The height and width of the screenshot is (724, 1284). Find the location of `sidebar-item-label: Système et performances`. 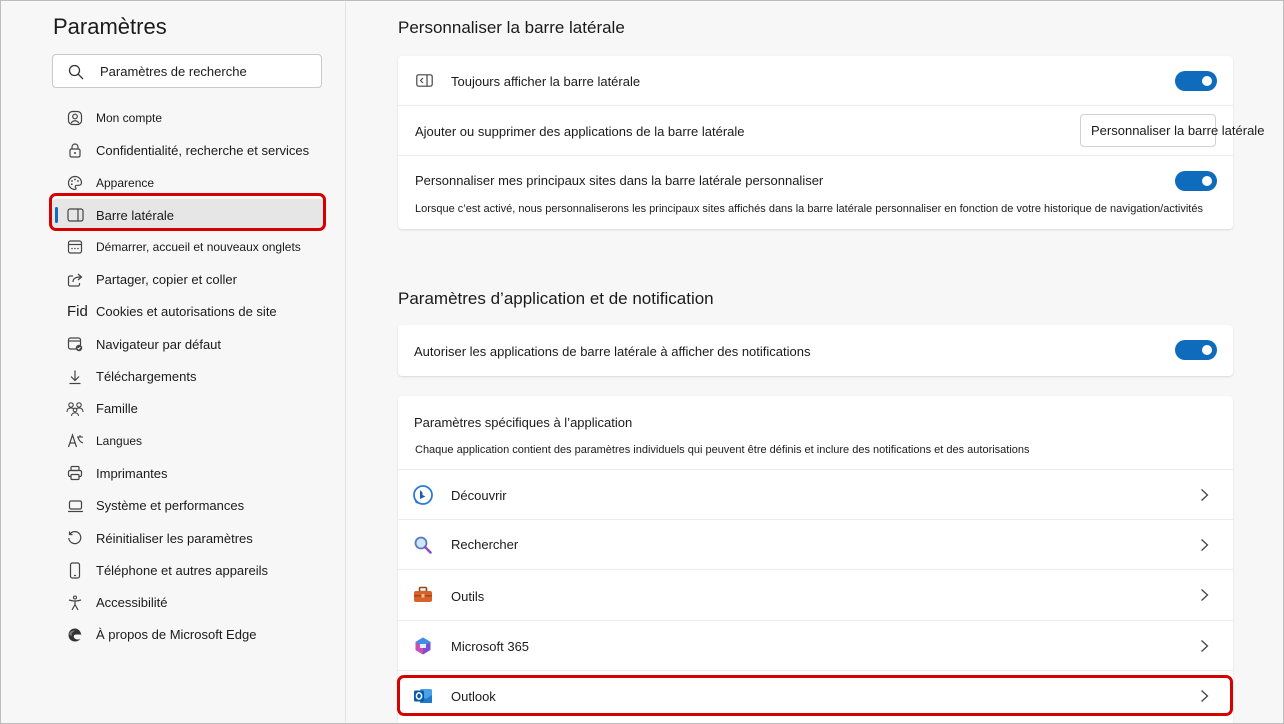

sidebar-item-label: Système et performances is located at coordinates (170, 506).